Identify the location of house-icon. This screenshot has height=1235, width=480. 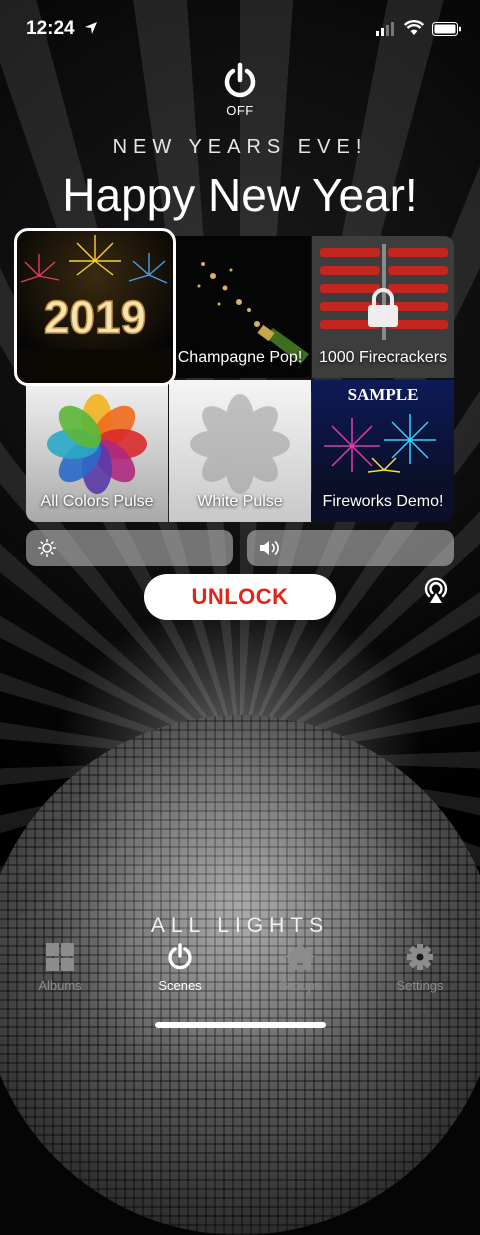
(300, 957).